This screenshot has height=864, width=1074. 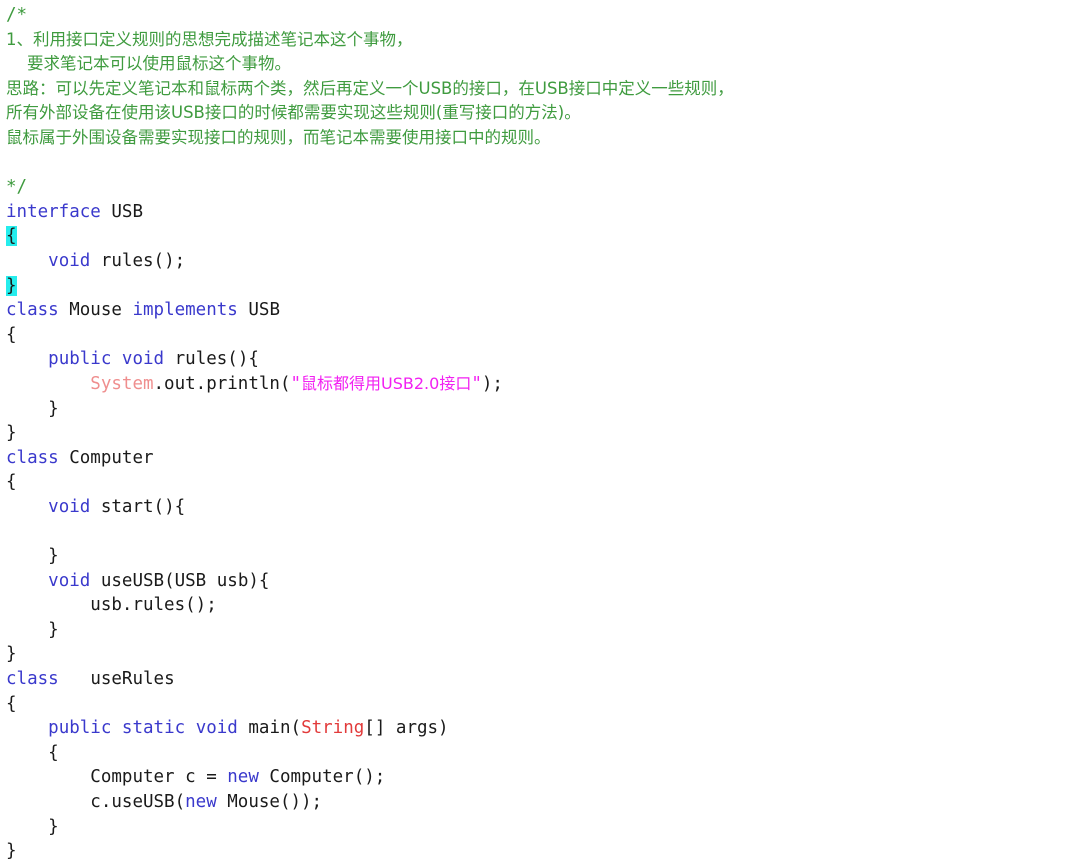 I want to click on keyword-interface: interface, so click(x=53, y=211).